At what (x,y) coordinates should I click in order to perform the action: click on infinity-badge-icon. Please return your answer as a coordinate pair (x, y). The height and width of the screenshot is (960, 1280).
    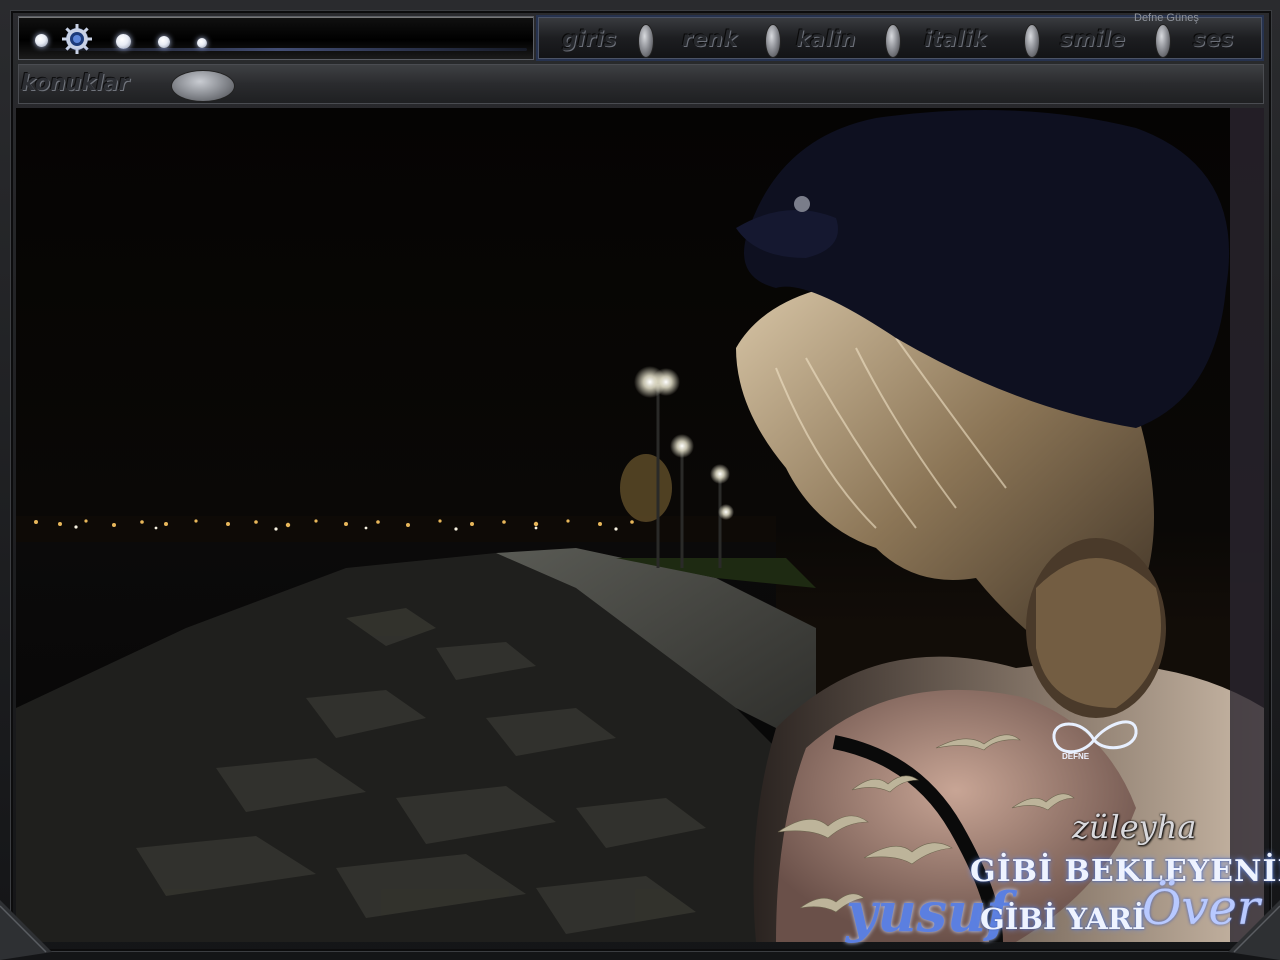
    Looking at the image, I should click on (1095, 737).